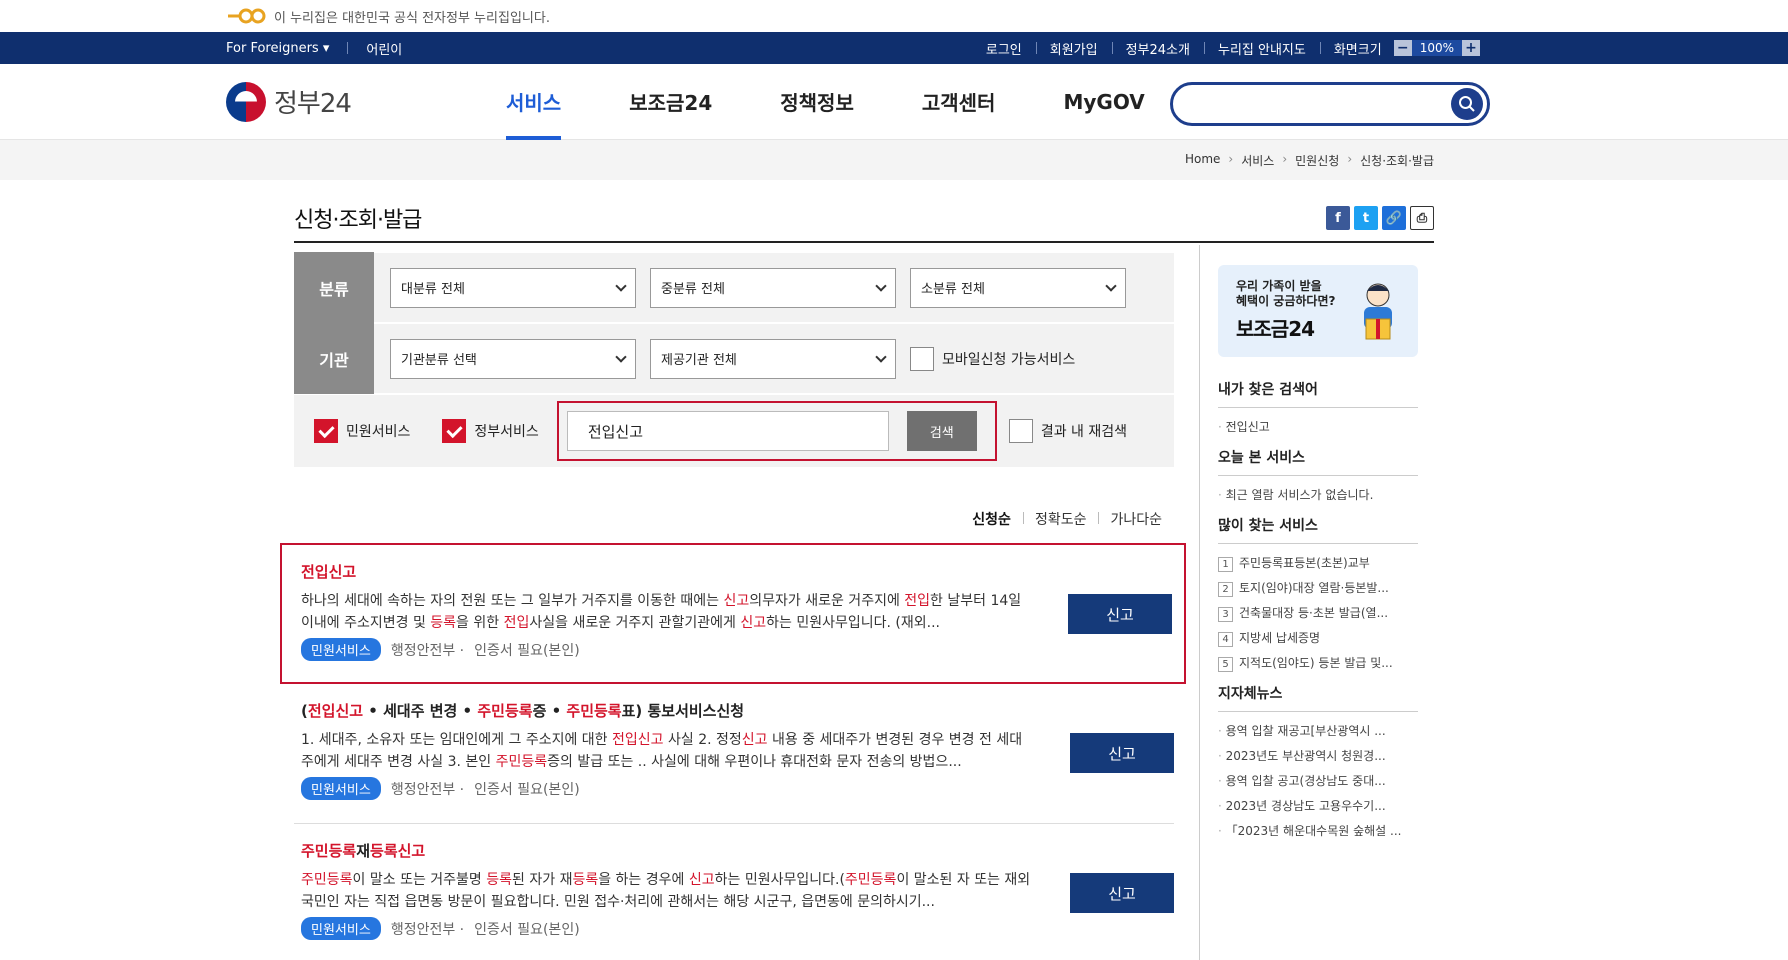  What do you see at coordinates (1394, 218) in the screenshot?
I see `link-icon: 🔗` at bounding box center [1394, 218].